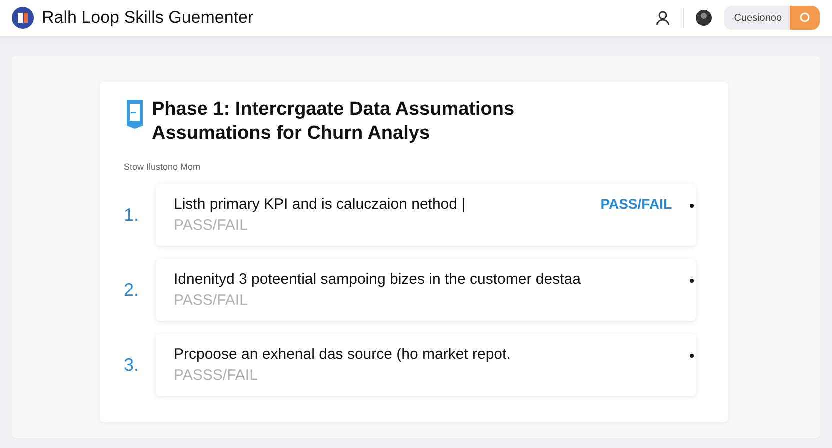  I want to click on item-text: Listh primary KPI and is caluczaion nethod |, so click(320, 204).